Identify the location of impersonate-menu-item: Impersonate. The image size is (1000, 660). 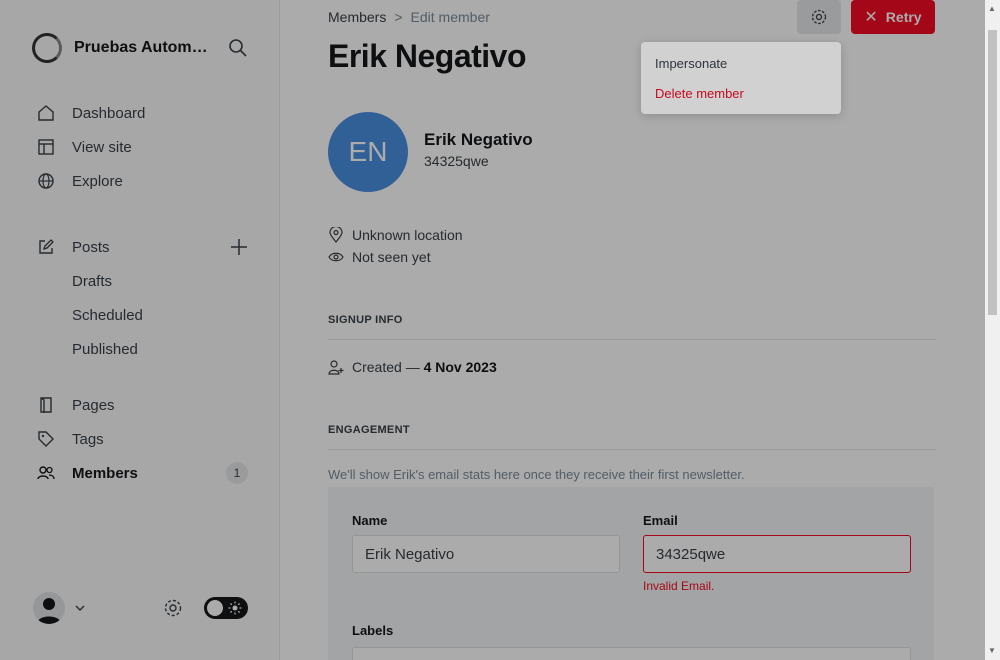
(691, 63).